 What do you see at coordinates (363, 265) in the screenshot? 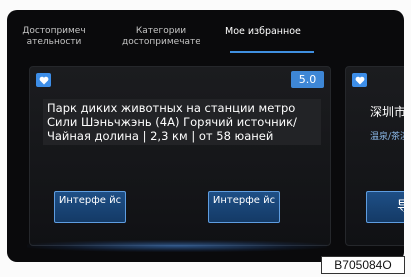
I see `figure-code: B705084O` at bounding box center [363, 265].